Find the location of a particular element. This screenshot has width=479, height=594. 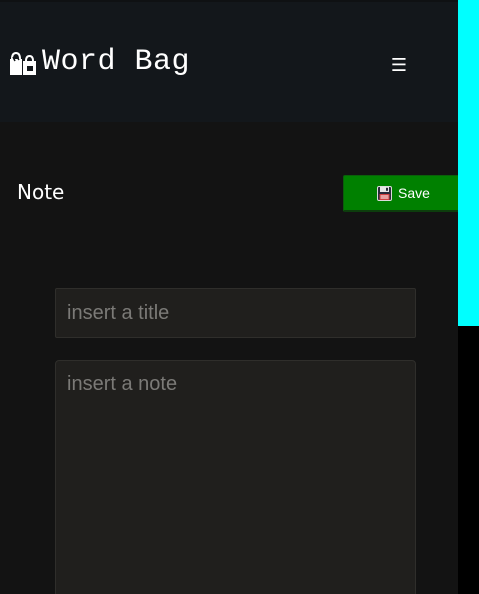

save-button: Save is located at coordinates (400, 193).